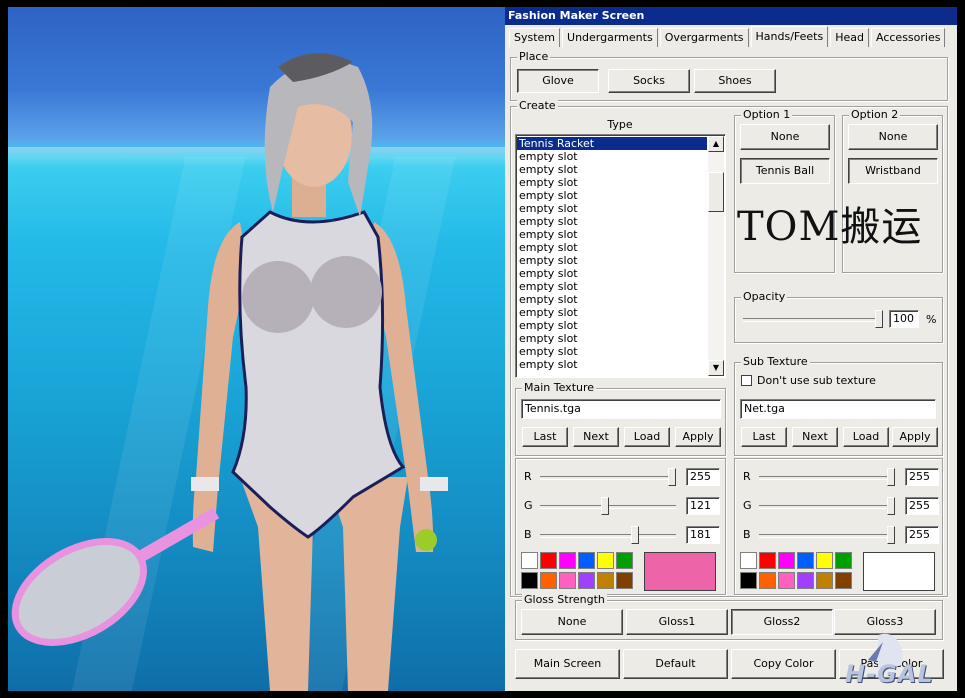 The height and width of the screenshot is (698, 965). Describe the element at coordinates (782, 622) in the screenshot. I see `gloss2-button: Gloss2` at that location.